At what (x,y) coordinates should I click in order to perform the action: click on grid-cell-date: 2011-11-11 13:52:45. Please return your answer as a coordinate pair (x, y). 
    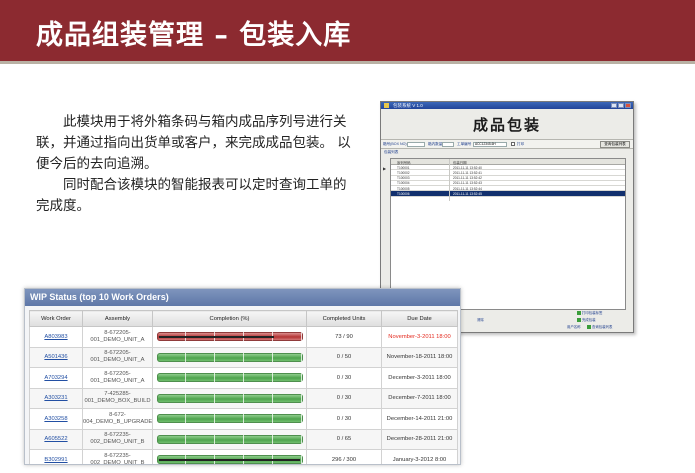
    Looking at the image, I should click on (467, 193).